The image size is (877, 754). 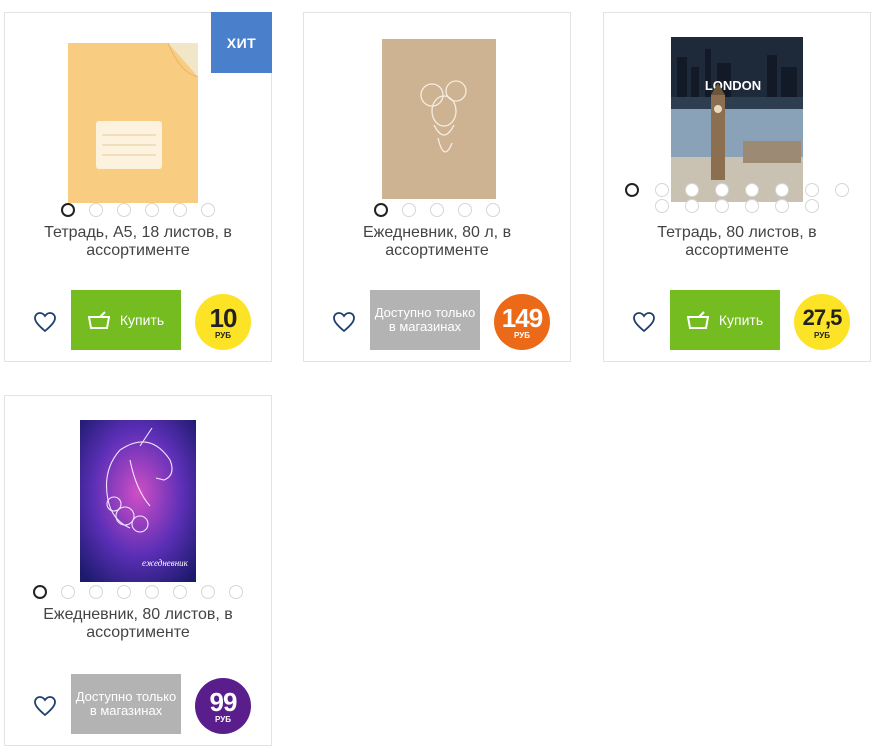 What do you see at coordinates (737, 242) in the screenshot?
I see `product-title: Тетрадь, 80 листов, в ассортименте` at bounding box center [737, 242].